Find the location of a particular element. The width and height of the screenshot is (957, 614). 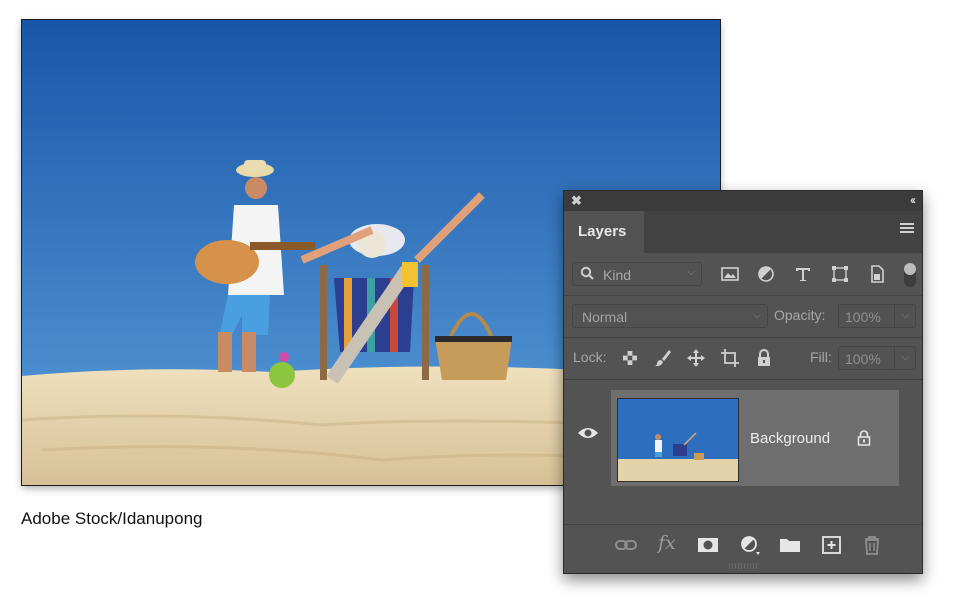

opacity-label: Opacity: is located at coordinates (800, 315).